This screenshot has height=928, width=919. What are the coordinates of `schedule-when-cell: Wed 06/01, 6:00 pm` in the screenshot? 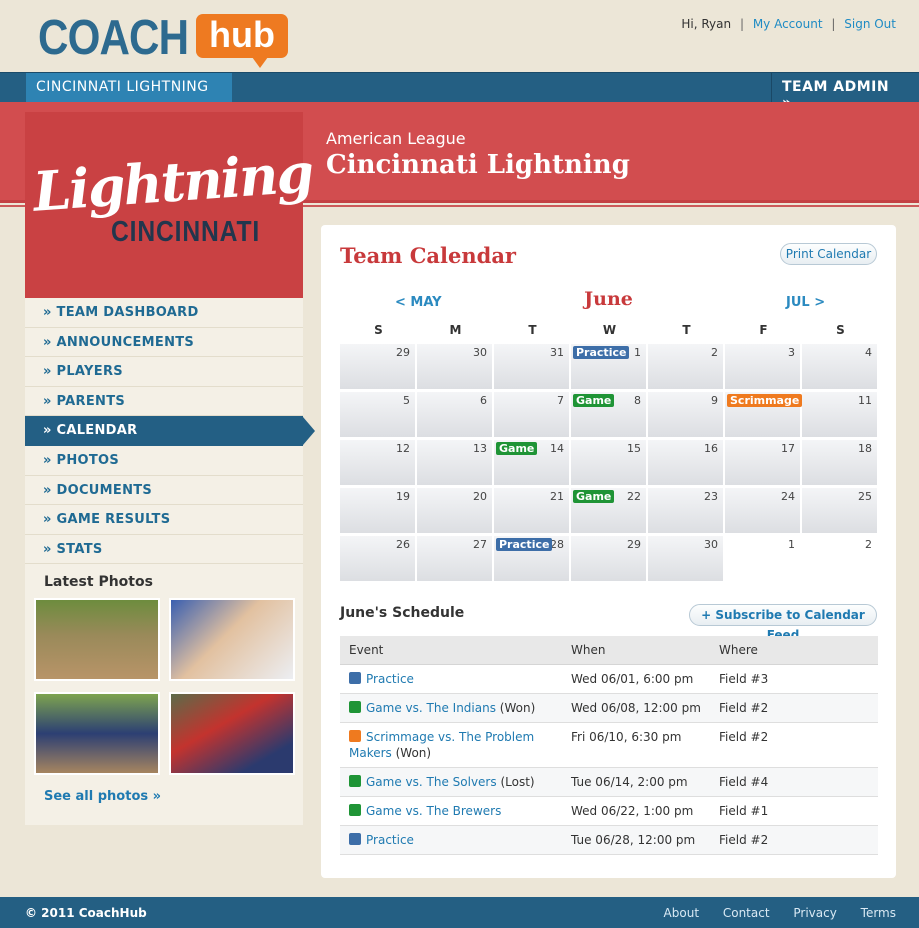 It's located at (636, 679).